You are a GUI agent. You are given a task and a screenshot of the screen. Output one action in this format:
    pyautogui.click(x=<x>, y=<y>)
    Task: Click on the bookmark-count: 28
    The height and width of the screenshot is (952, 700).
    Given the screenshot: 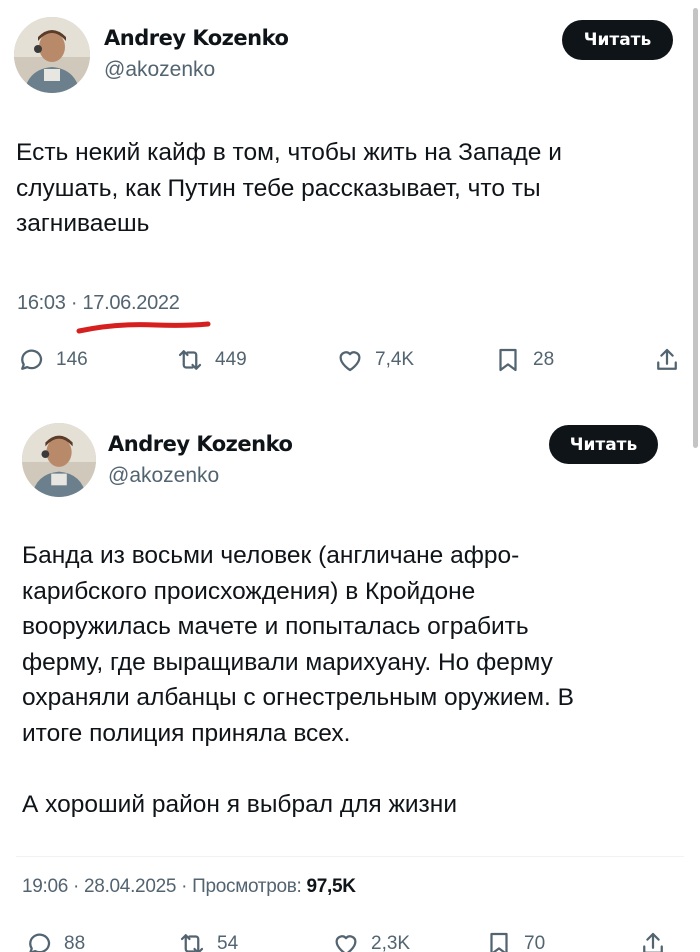 What is the action you would take?
    pyautogui.click(x=544, y=359)
    